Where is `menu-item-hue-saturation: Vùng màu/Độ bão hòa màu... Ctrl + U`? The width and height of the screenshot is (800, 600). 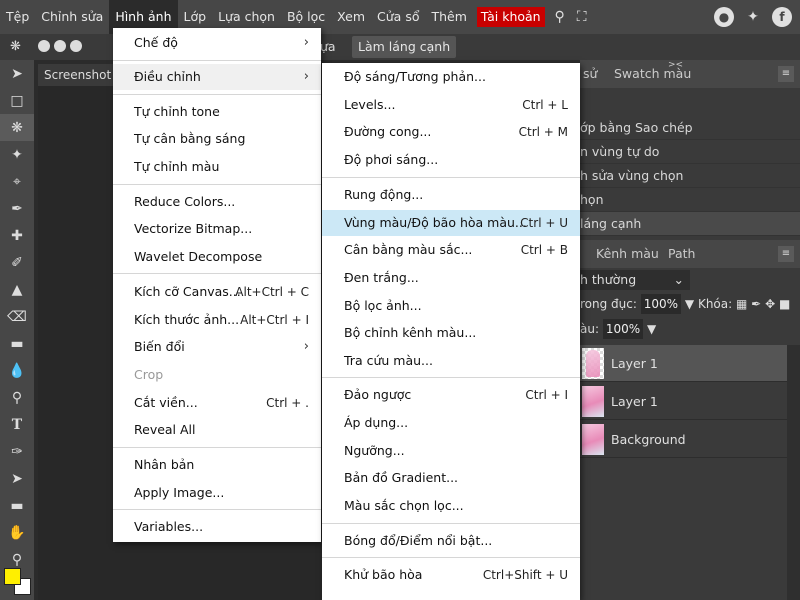 menu-item-hue-saturation: Vùng màu/Độ bão hòa màu... Ctrl + U is located at coordinates (451, 223).